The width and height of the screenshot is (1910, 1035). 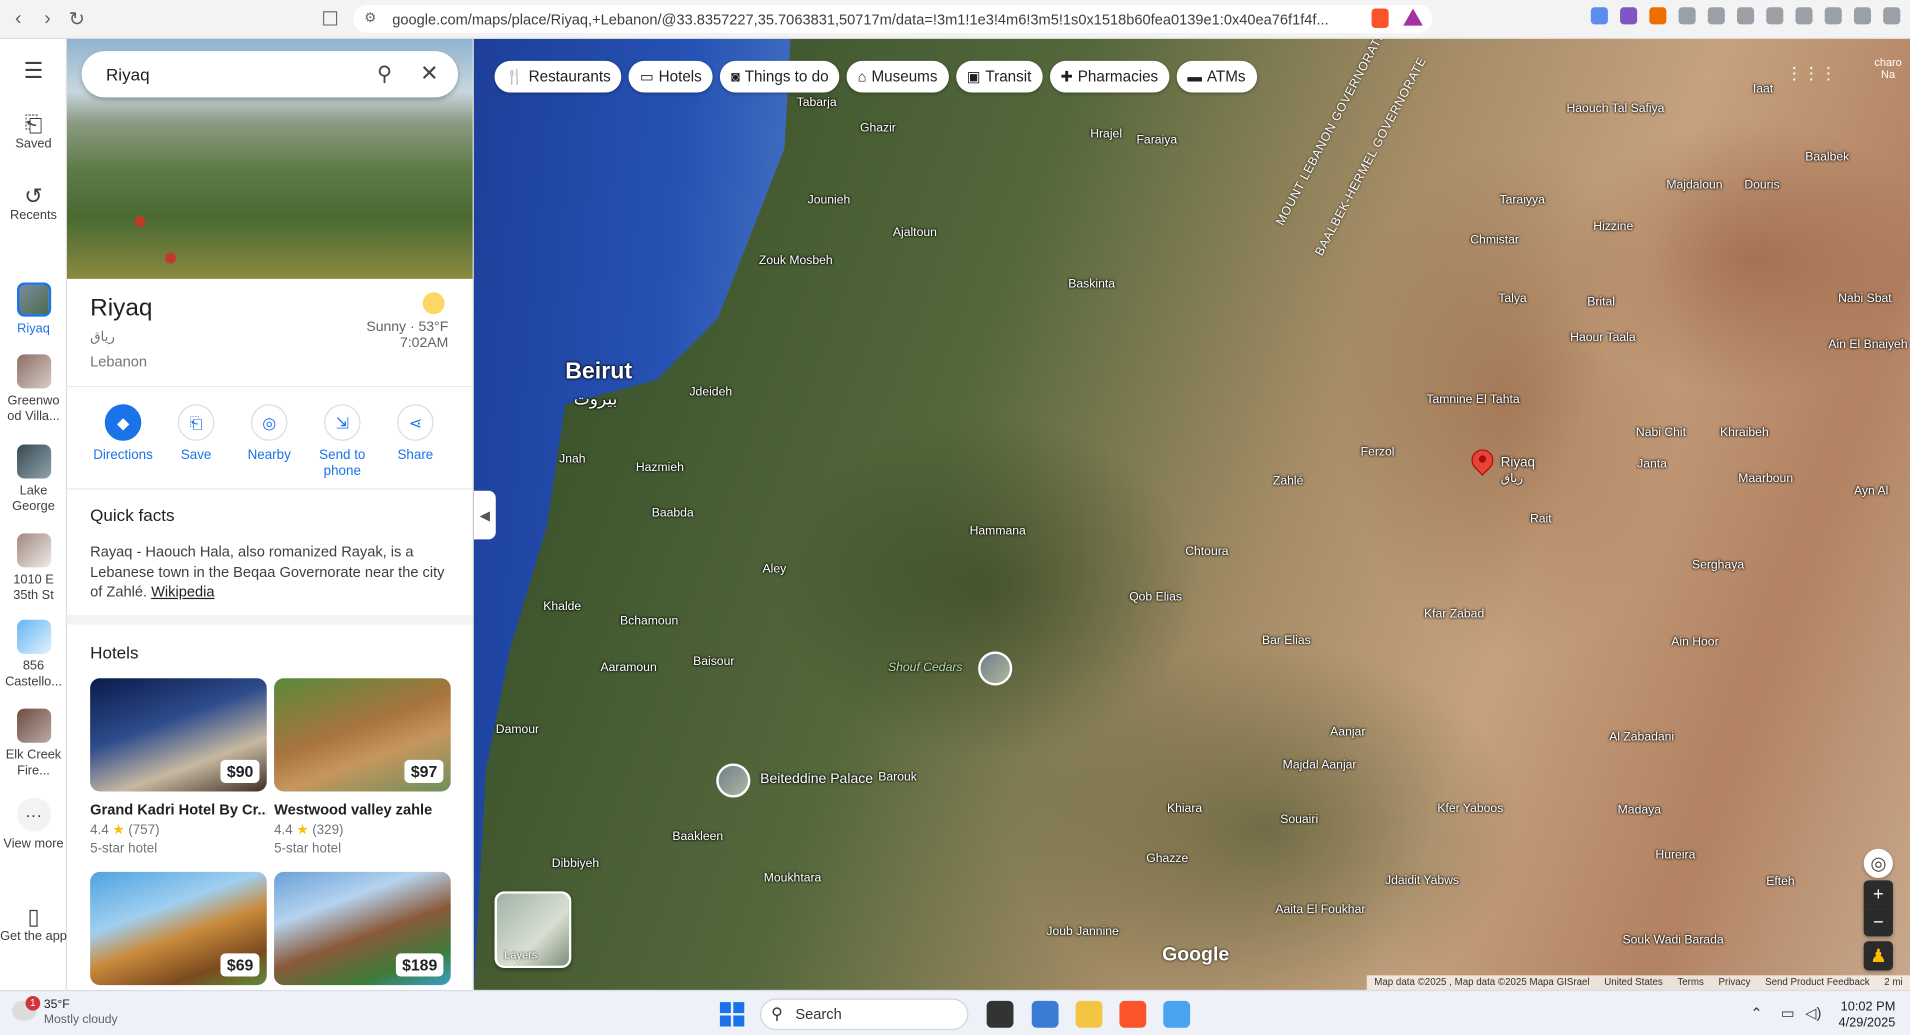 What do you see at coordinates (1639, 810) in the screenshot?
I see `map-label: Madaya` at bounding box center [1639, 810].